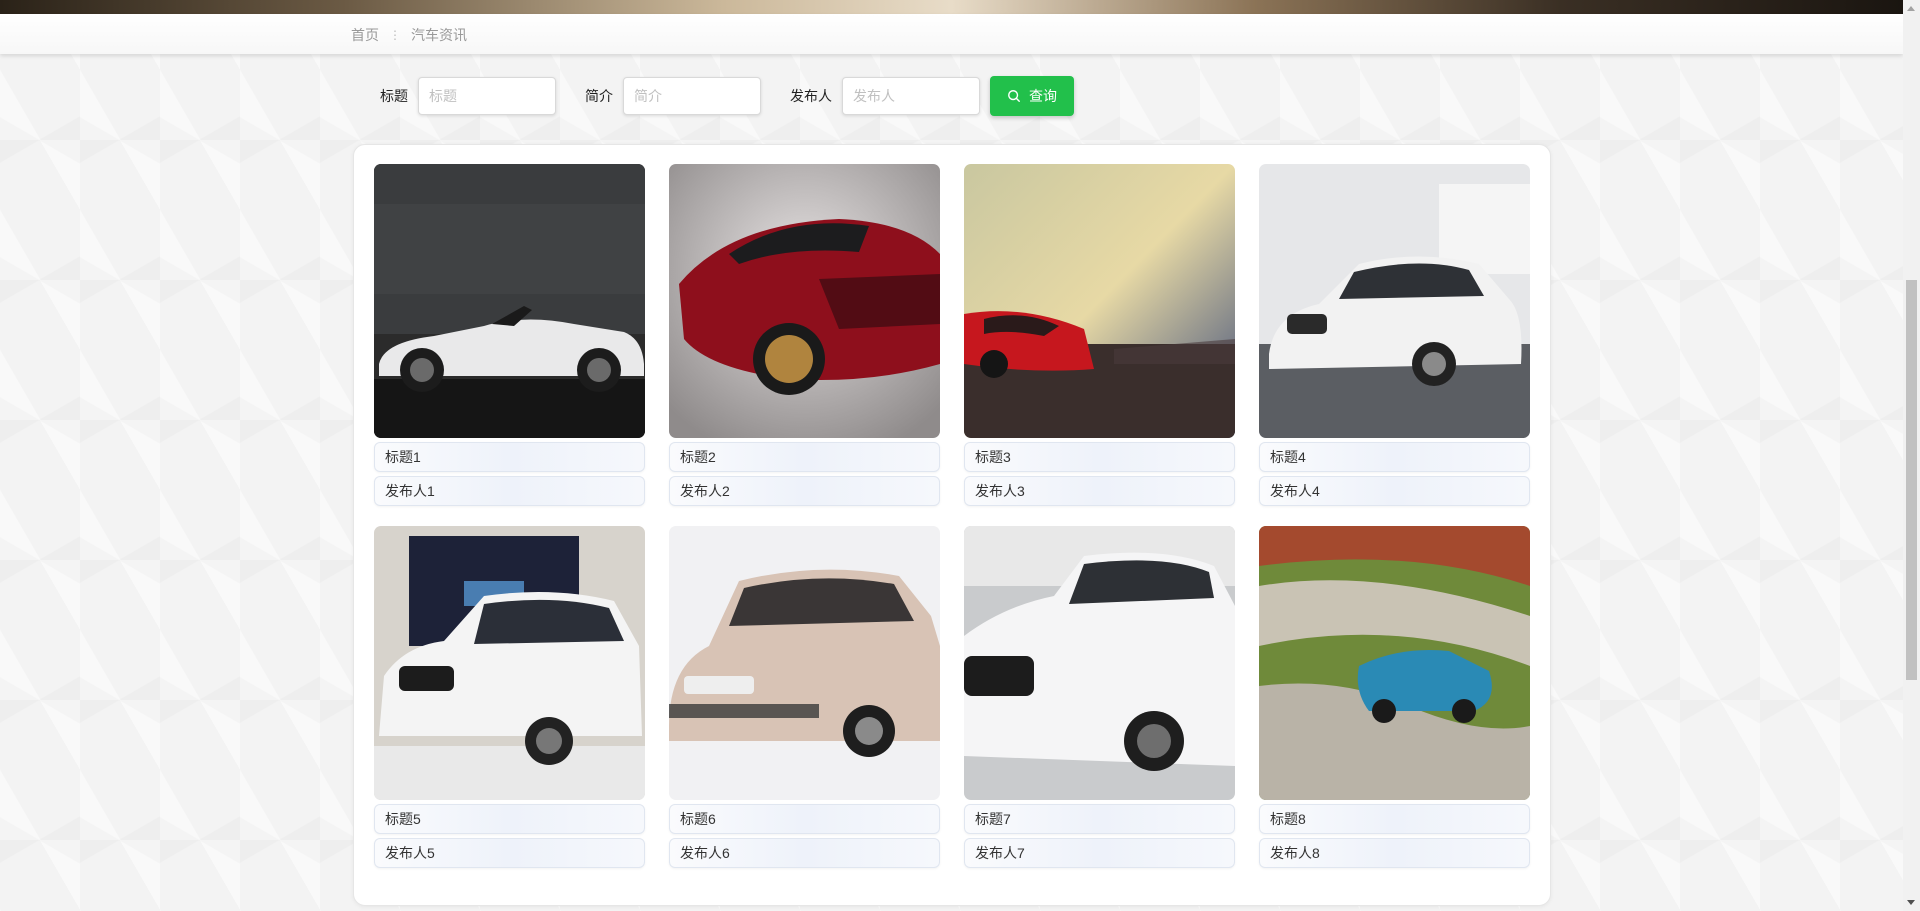  I want to click on search-title-input, so click(487, 96).